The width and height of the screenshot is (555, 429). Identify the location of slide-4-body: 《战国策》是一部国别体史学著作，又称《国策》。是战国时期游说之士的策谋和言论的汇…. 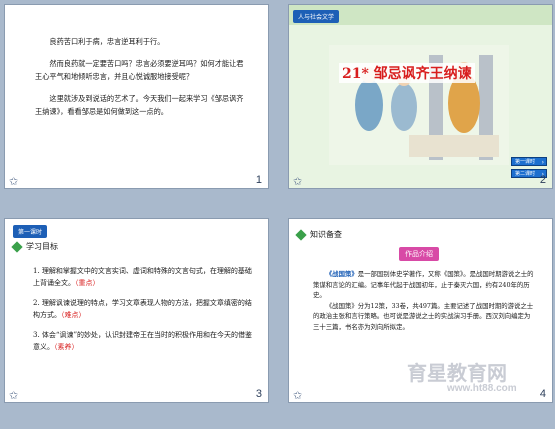
(424, 300).